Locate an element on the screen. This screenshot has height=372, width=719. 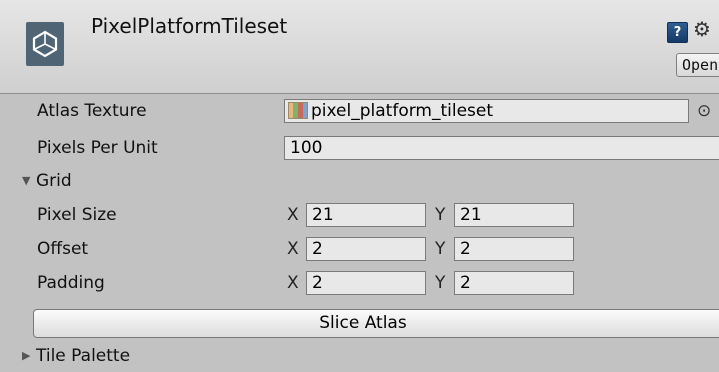
atlas-texture-label: Atlas Texture is located at coordinates (92, 111).